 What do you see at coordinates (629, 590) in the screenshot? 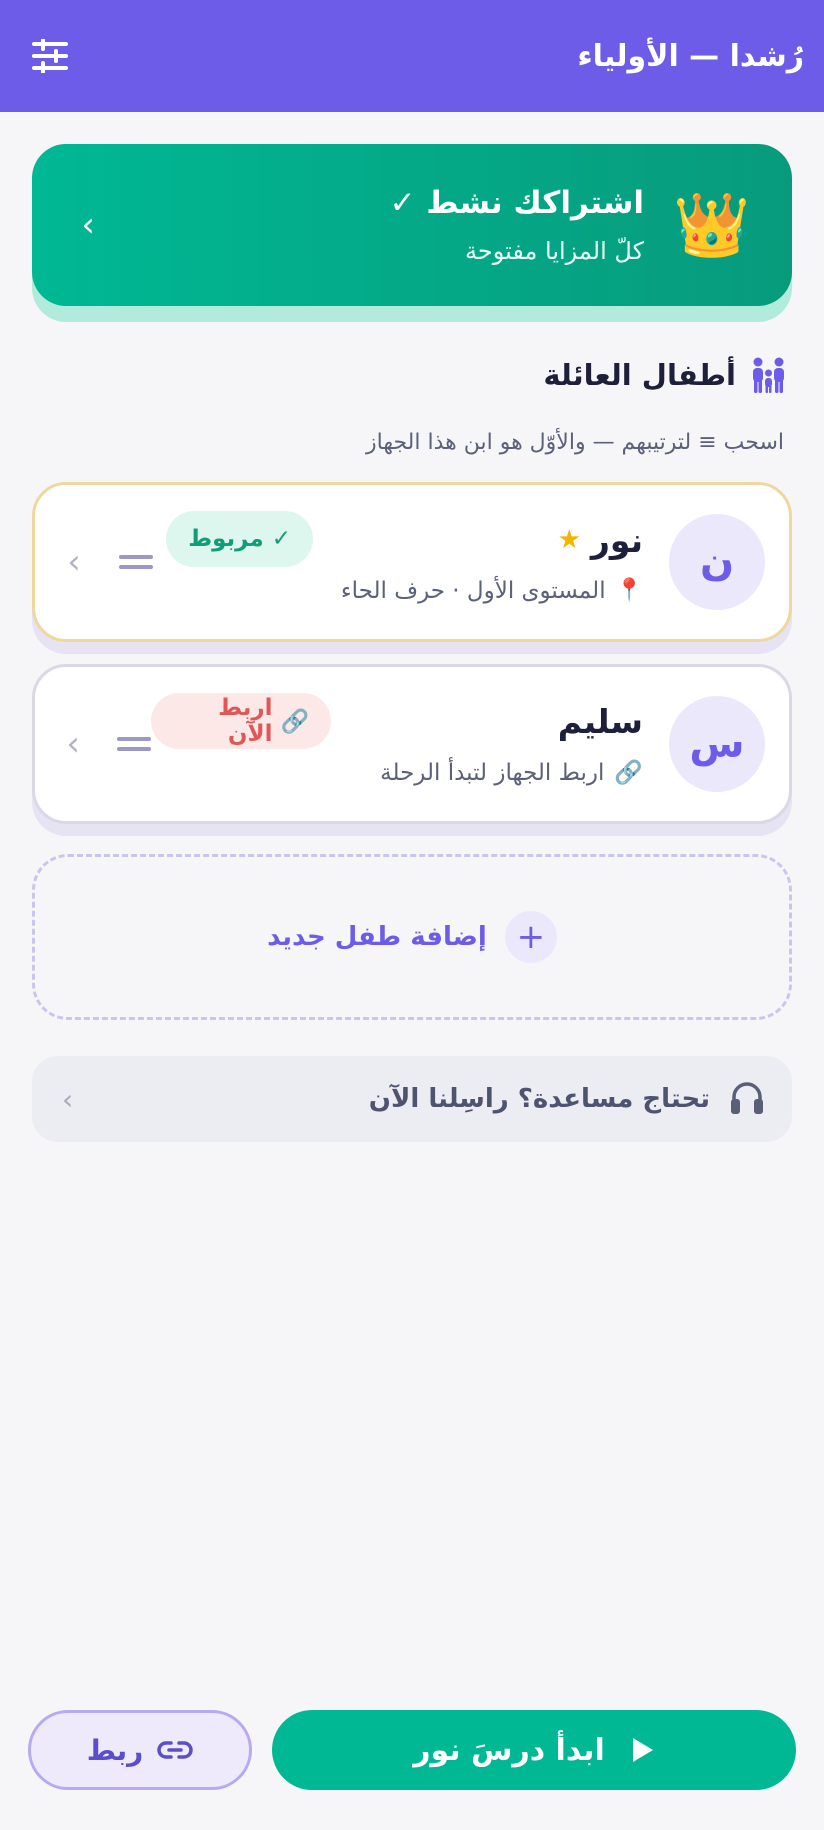
I see `pin-icon: 📍` at bounding box center [629, 590].